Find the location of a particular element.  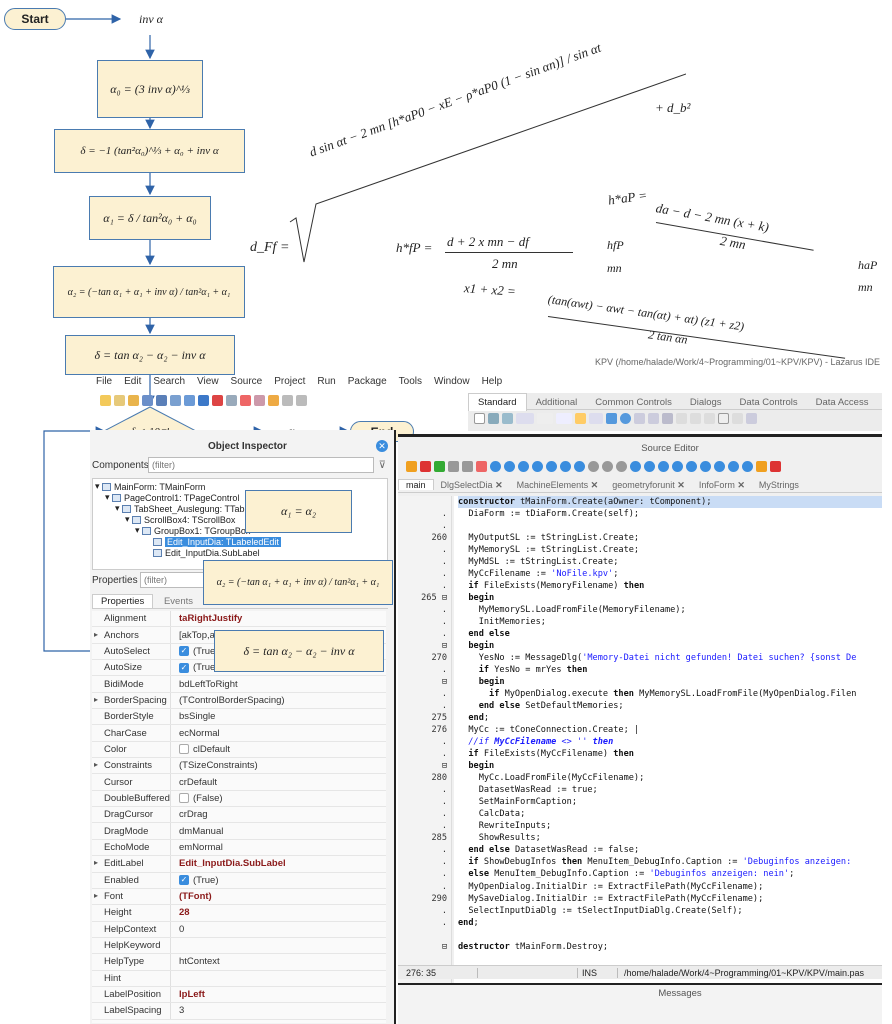

property-row: Cursor crDefault is located at coordinates (239, 782).